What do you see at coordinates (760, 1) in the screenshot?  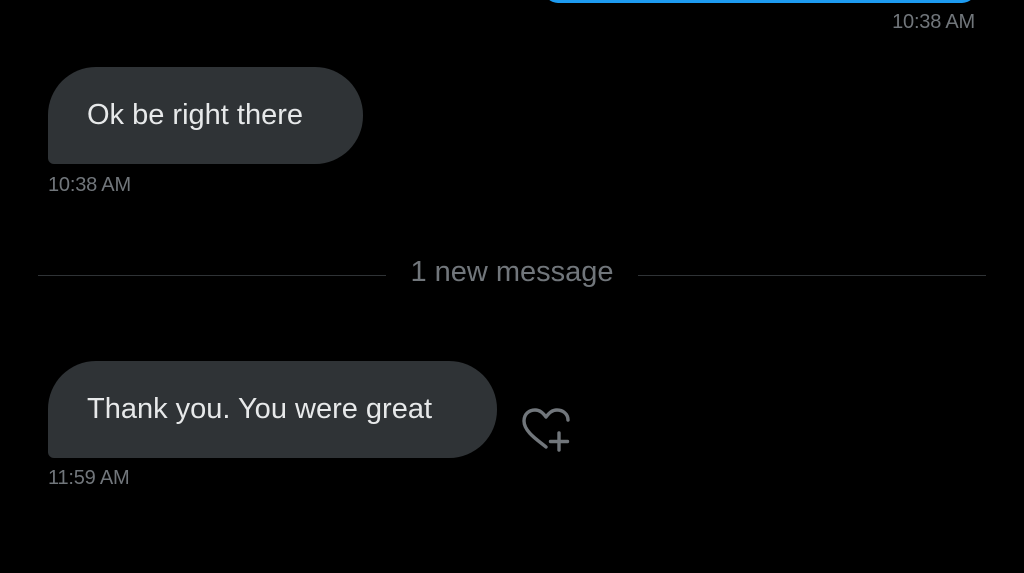 I see `sent-message-bubble-edge` at bounding box center [760, 1].